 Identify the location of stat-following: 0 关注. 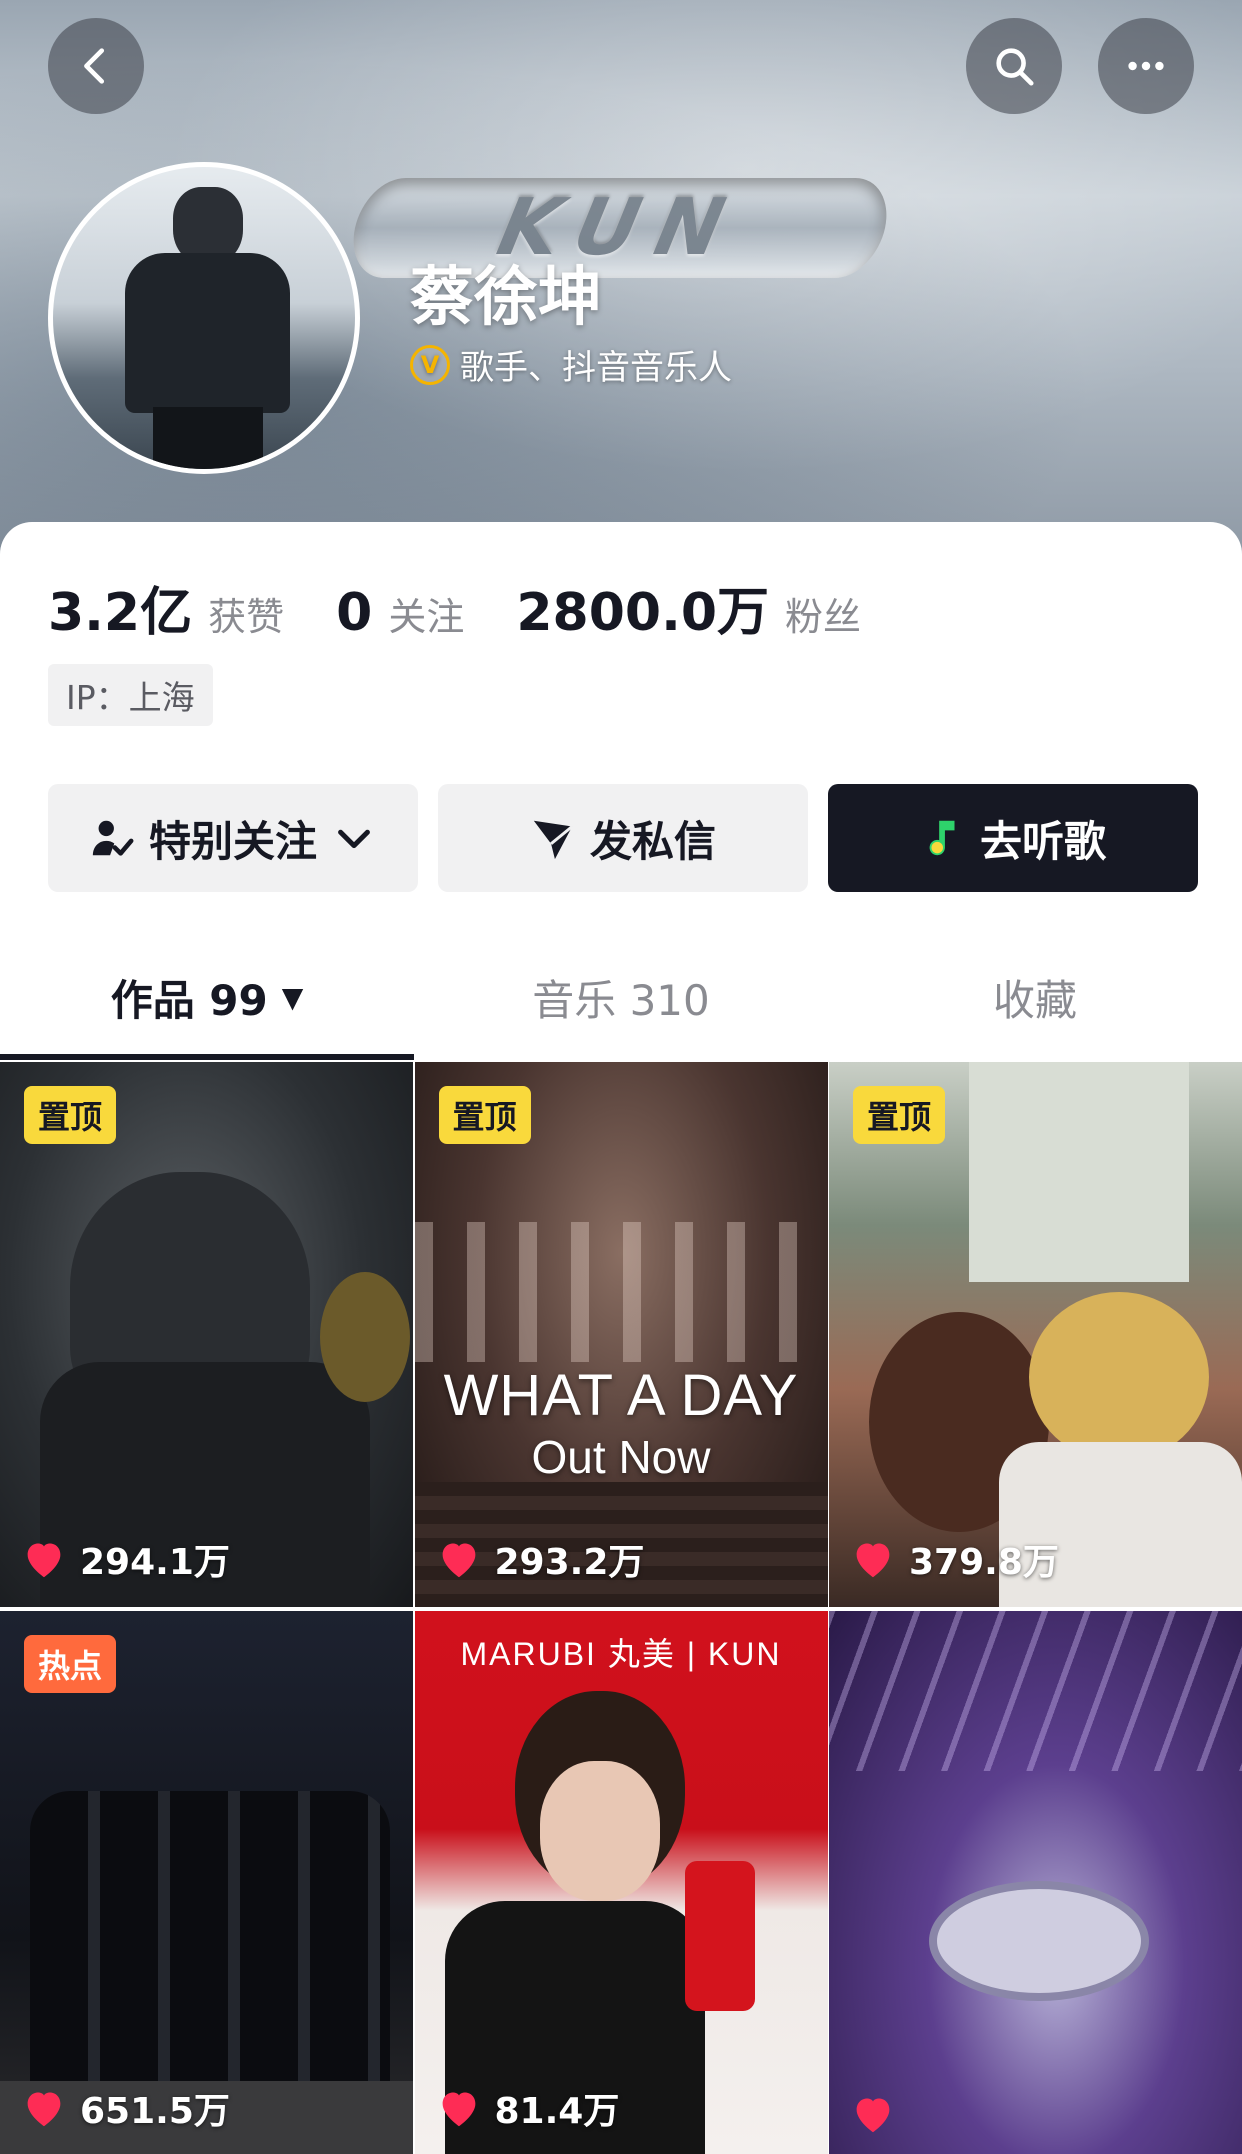
(400, 613).